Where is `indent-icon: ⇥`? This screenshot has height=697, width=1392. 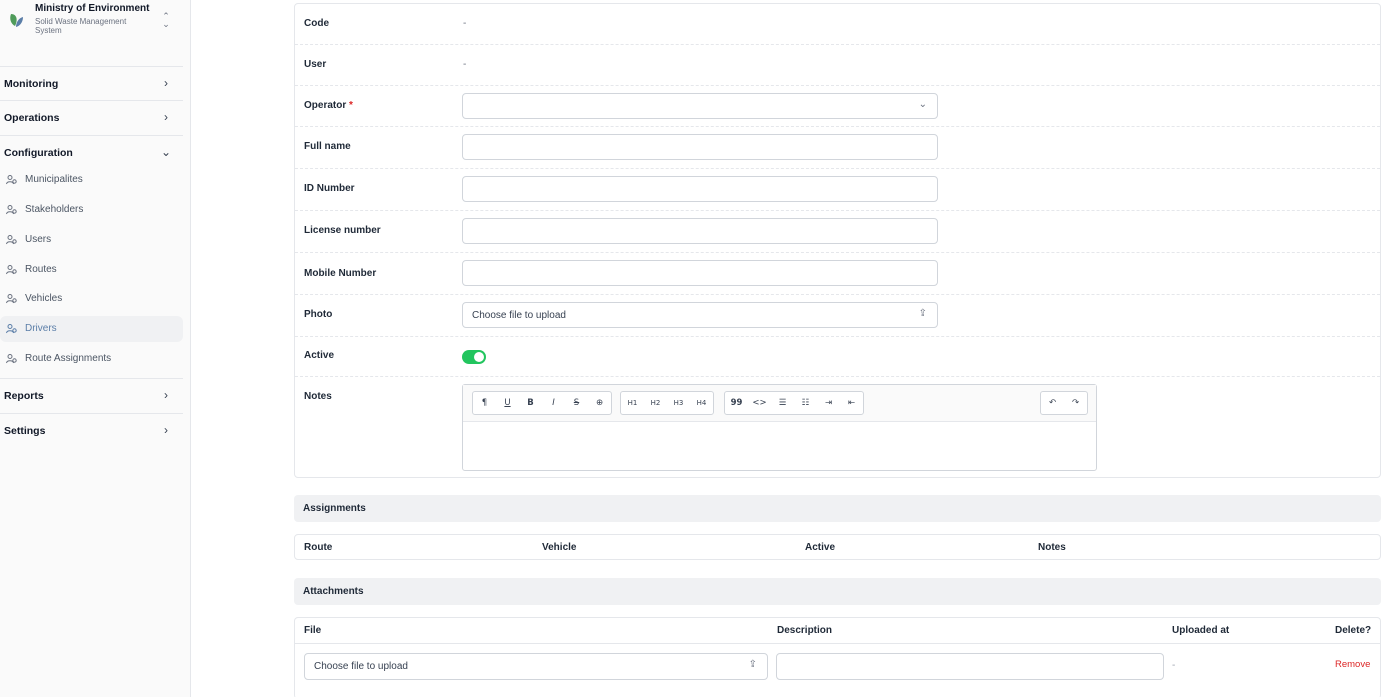
indent-icon: ⇥ is located at coordinates (828, 403).